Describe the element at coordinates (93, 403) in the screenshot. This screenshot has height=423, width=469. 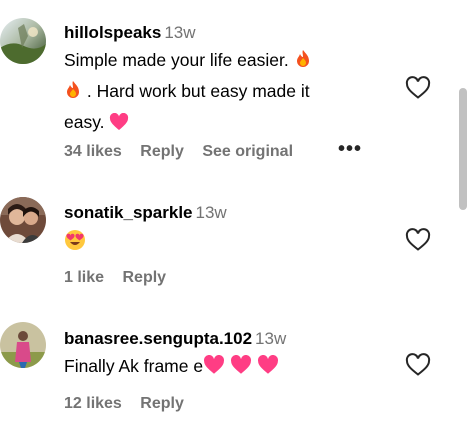
I see `likes-count: 12 likes` at that location.